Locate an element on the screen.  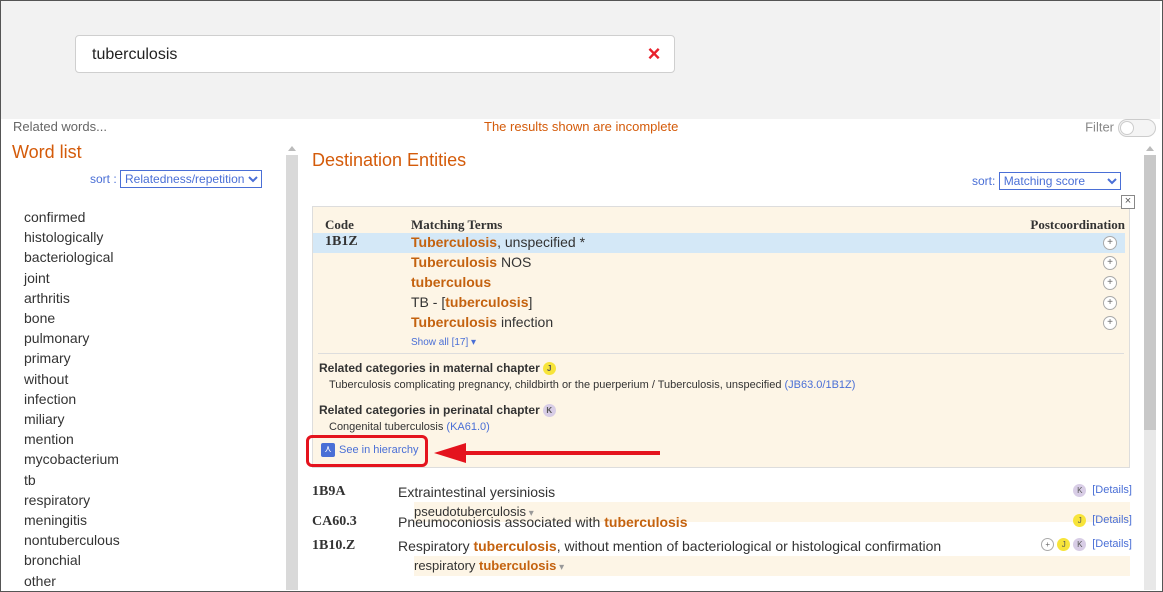
word-list-item: miliary is located at coordinates (72, 419).